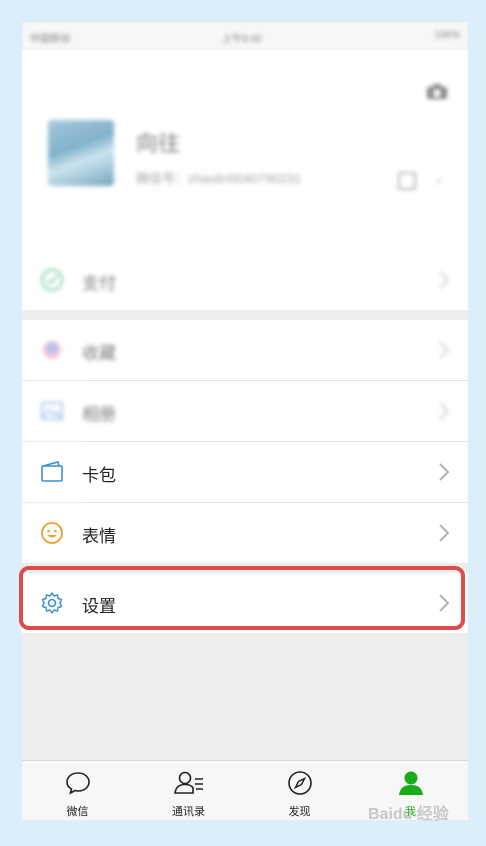  What do you see at coordinates (299, 812) in the screenshot?
I see `tab-label-discover: 发现` at bounding box center [299, 812].